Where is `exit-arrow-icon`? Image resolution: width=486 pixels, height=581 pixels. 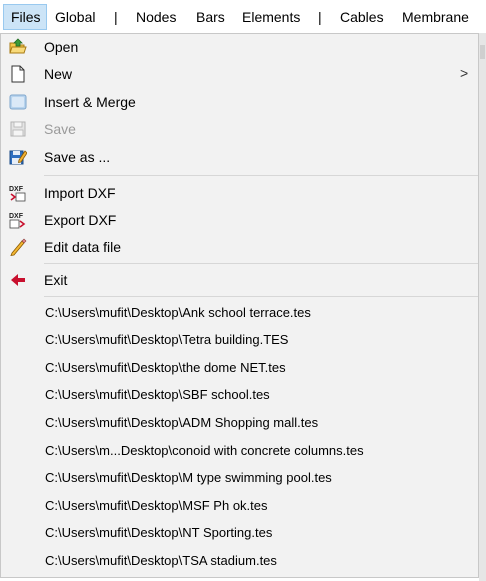 exit-arrow-icon is located at coordinates (18, 280).